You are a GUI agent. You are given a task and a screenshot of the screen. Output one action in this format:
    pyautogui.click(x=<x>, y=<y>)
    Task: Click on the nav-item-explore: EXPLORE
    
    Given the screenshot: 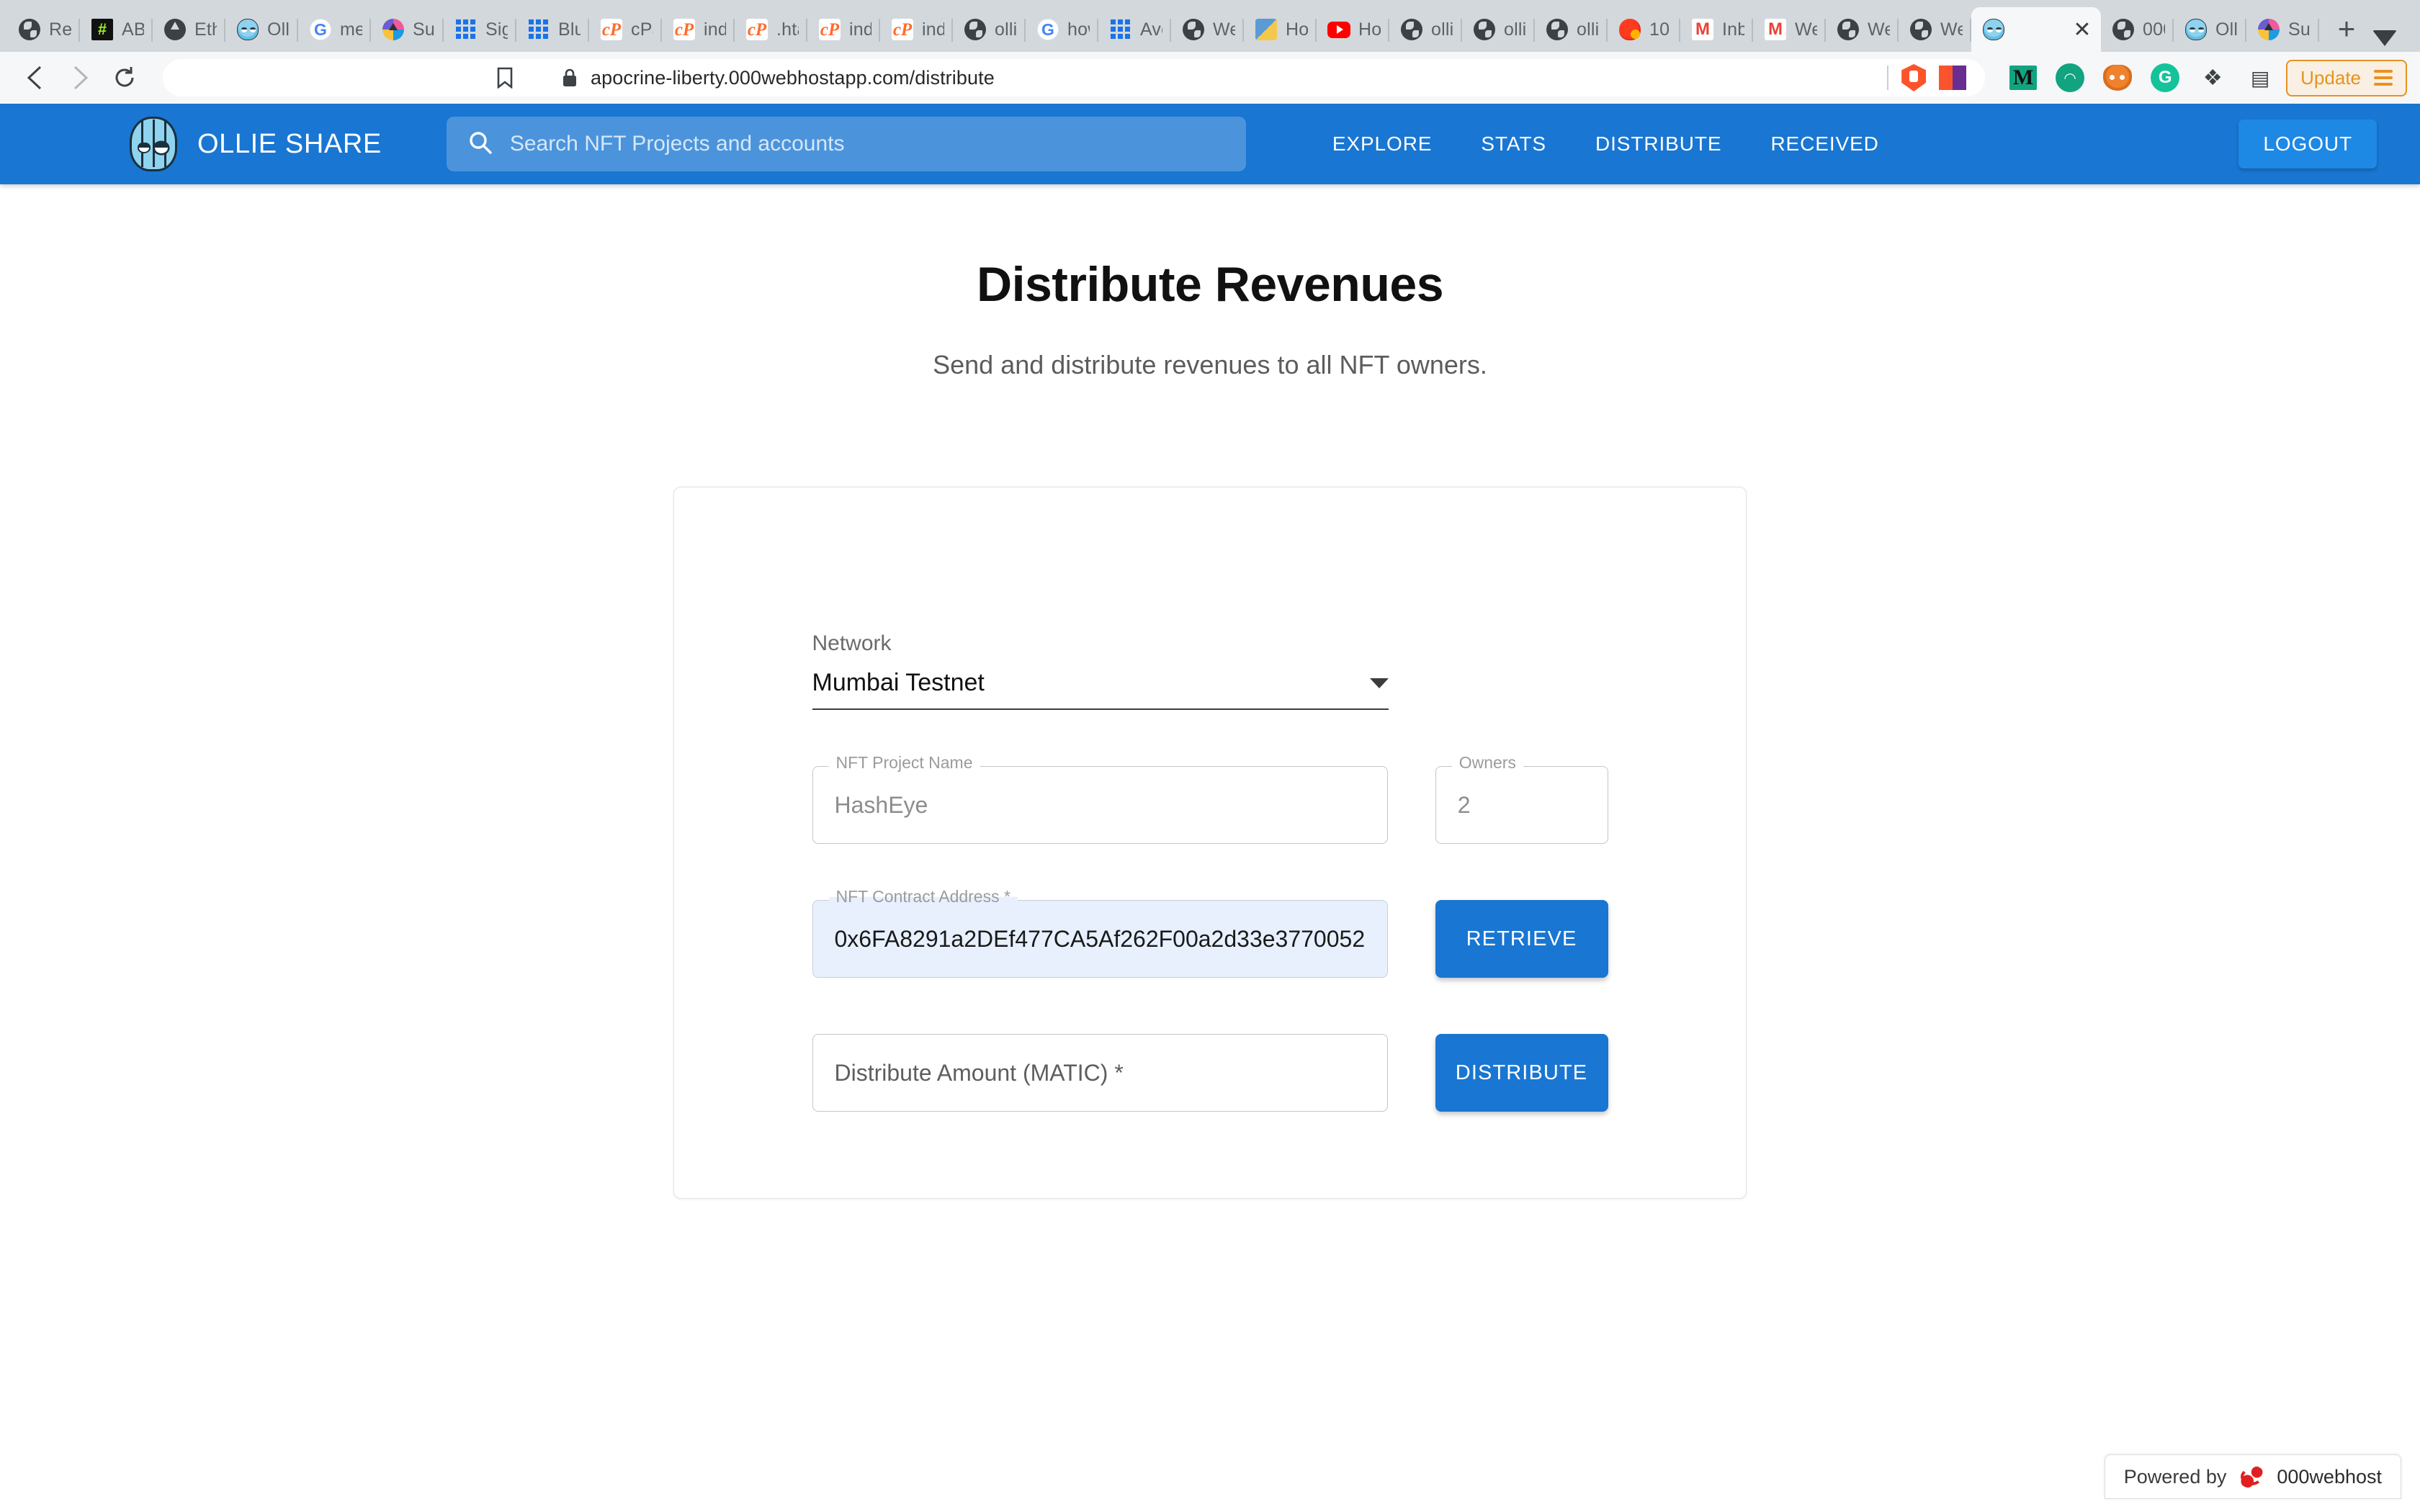 What is the action you would take?
    pyautogui.click(x=1382, y=144)
    